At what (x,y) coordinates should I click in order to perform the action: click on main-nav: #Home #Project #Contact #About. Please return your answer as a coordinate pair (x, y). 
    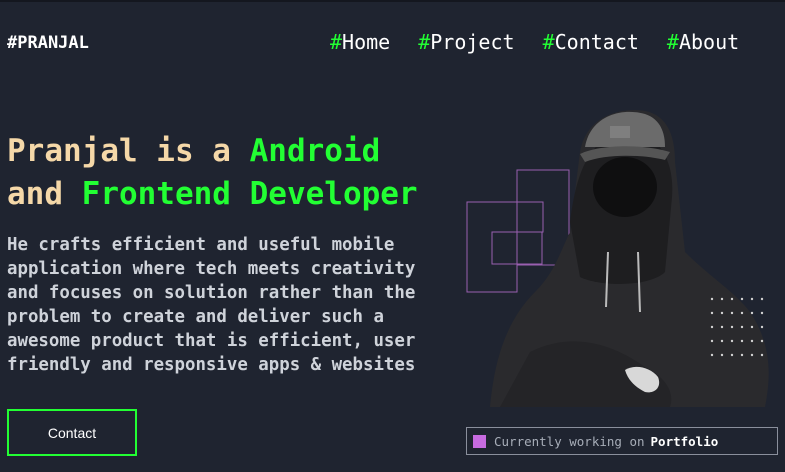
    Looking at the image, I should click on (548, 42).